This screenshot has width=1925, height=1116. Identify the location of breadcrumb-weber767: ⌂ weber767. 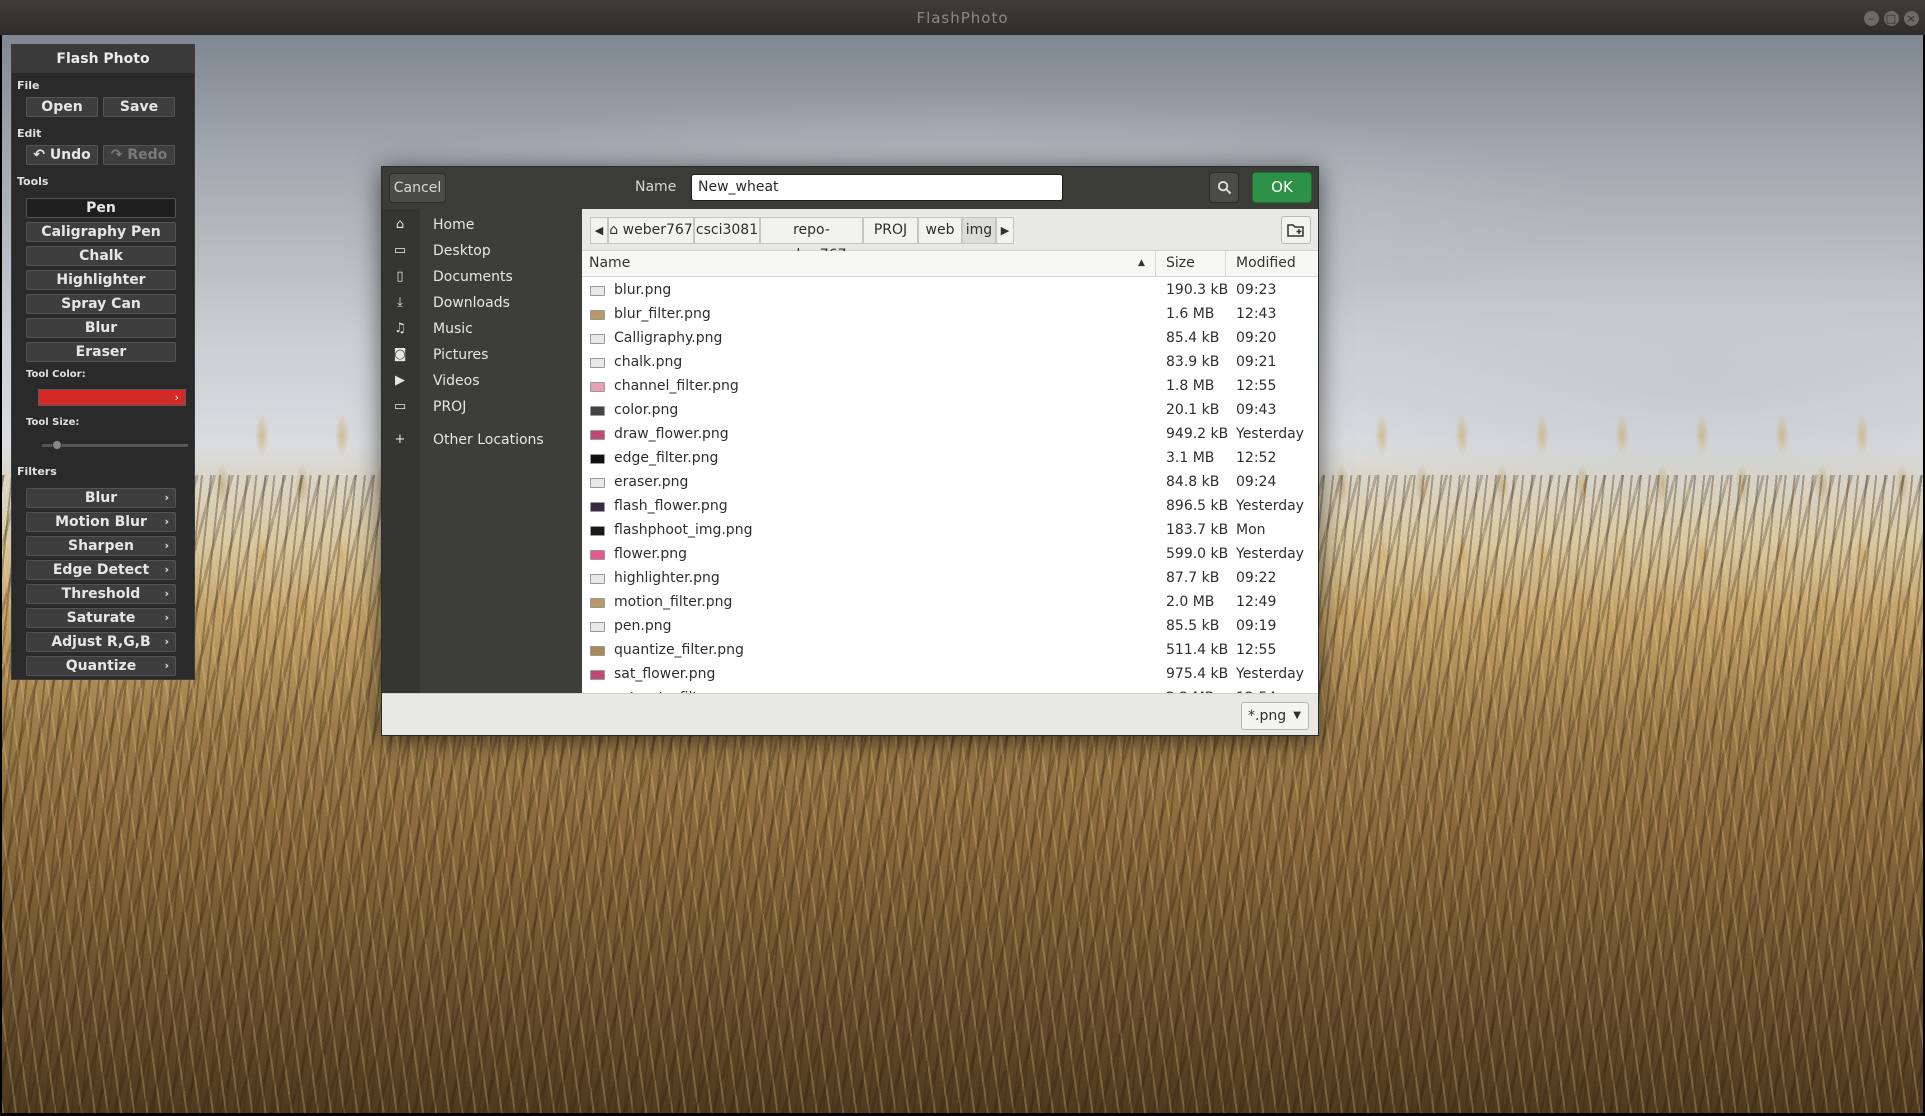
(651, 230).